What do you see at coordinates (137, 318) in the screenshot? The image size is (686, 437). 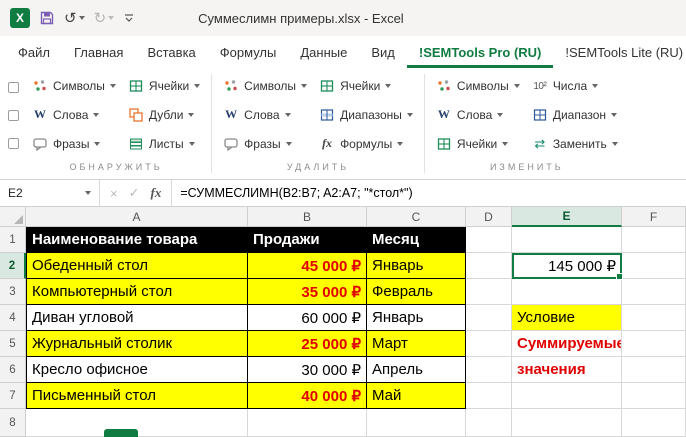 I see `cell-A4: Диван угловой` at bounding box center [137, 318].